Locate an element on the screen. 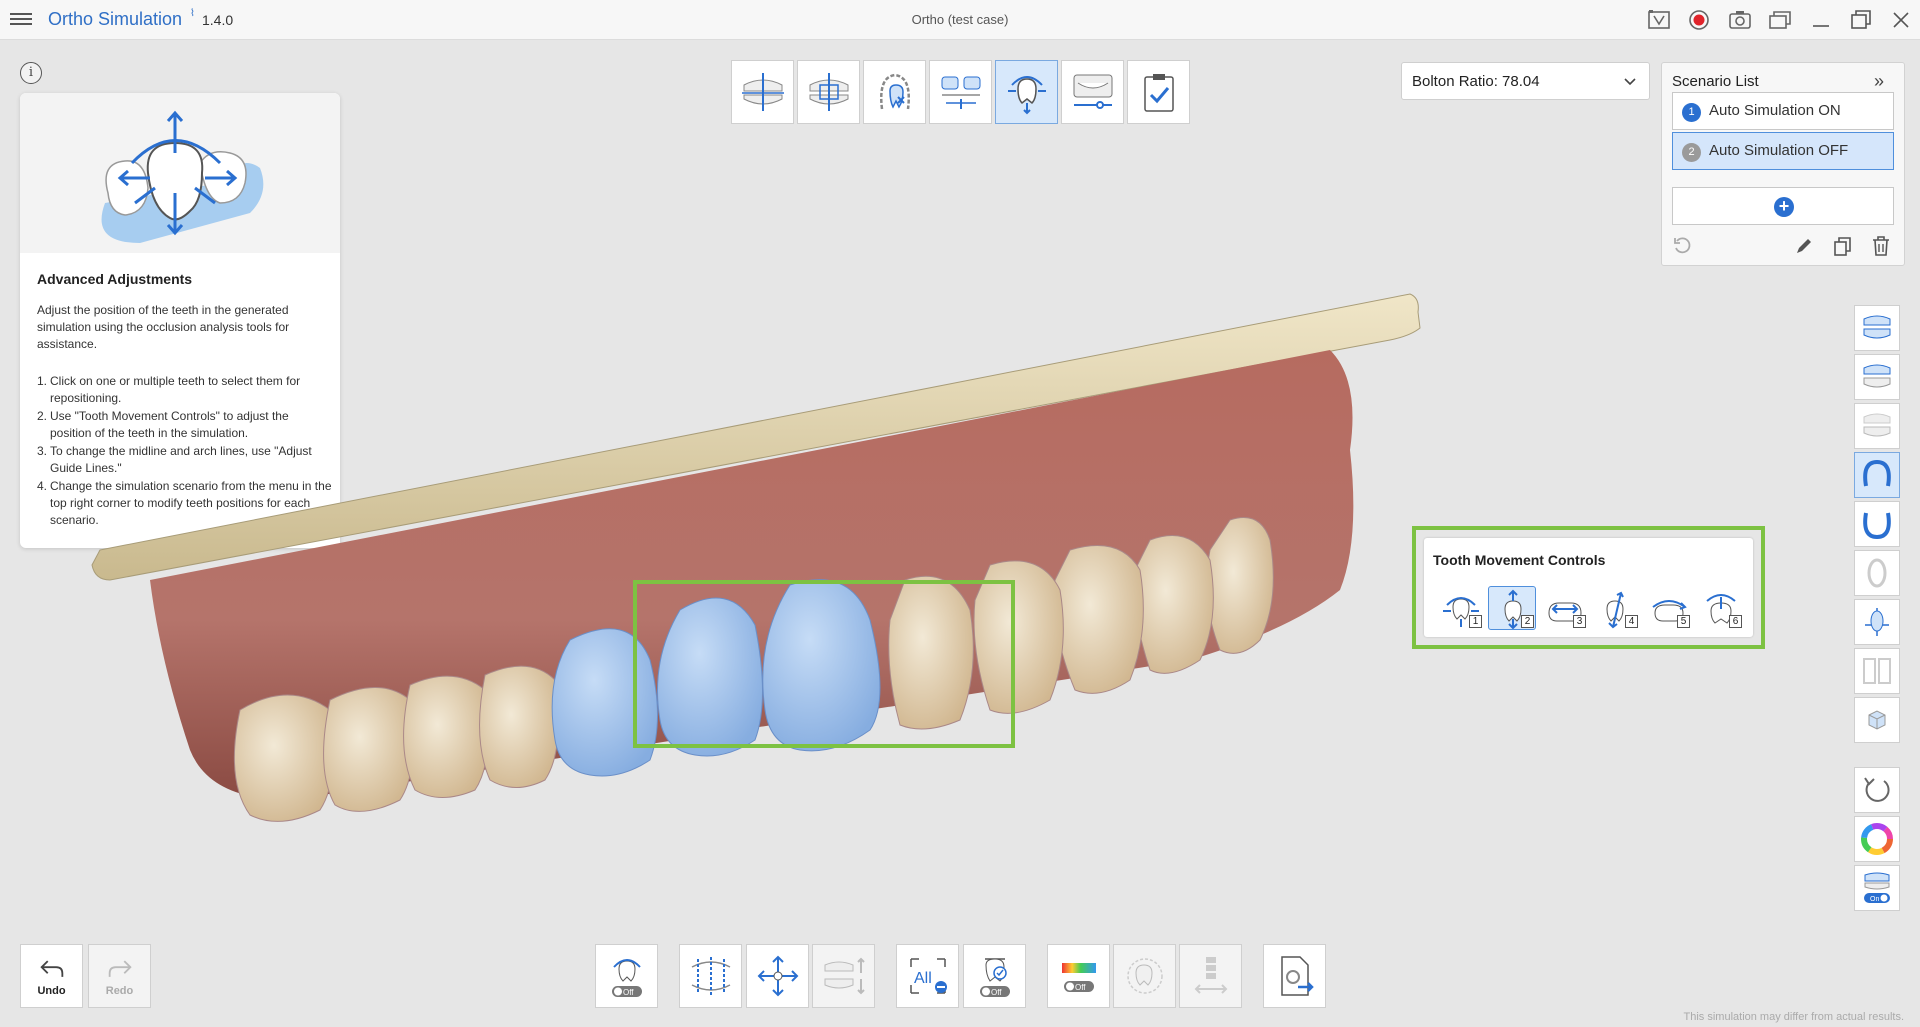 This screenshot has height=1027, width=1920. view-upper-button is located at coordinates (1877, 377).